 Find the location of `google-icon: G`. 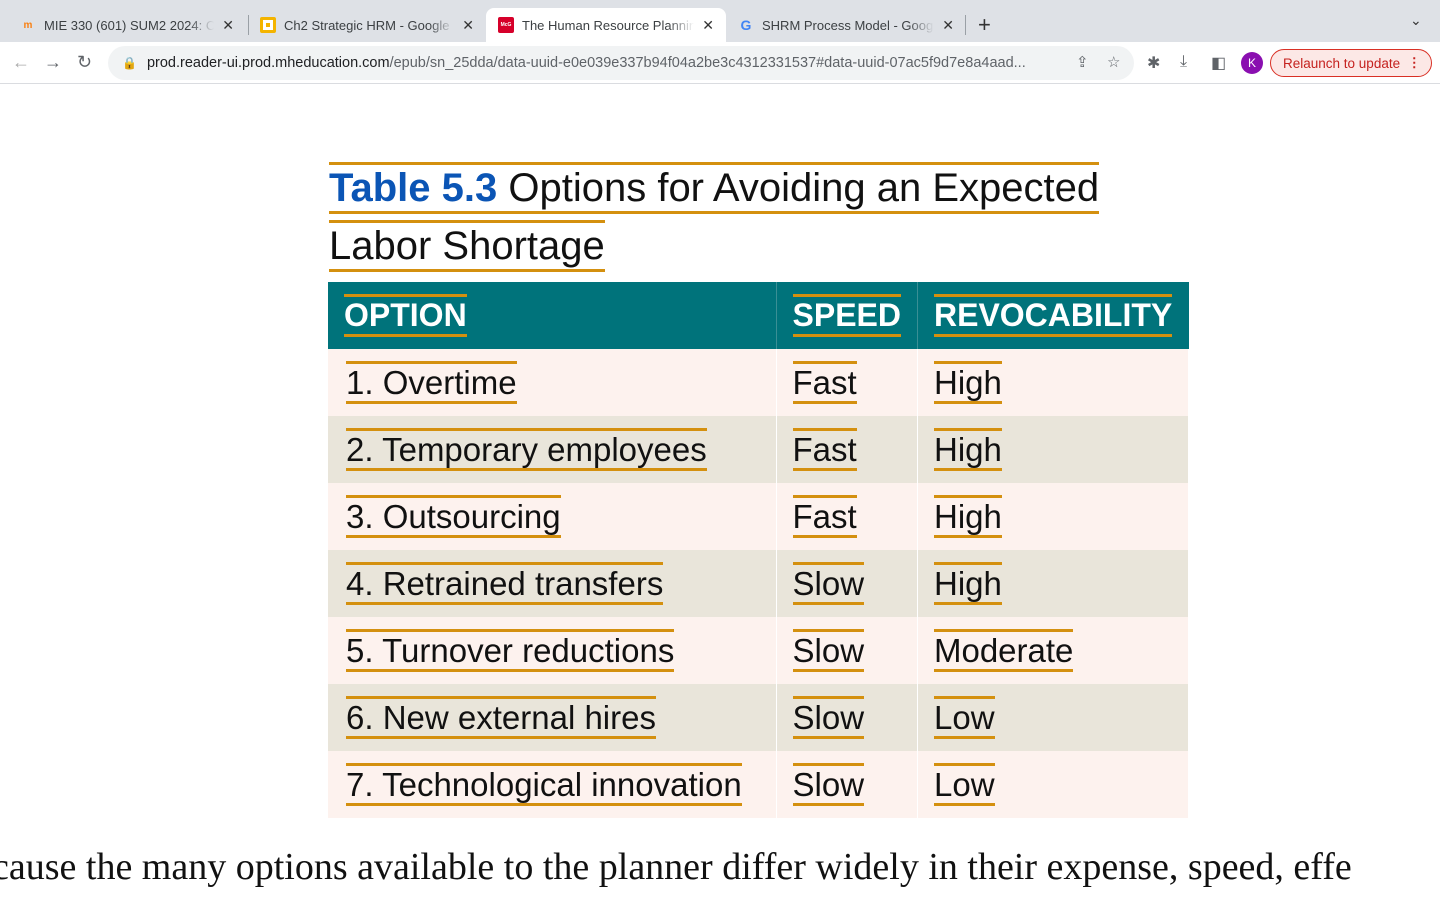

google-icon: G is located at coordinates (746, 25).